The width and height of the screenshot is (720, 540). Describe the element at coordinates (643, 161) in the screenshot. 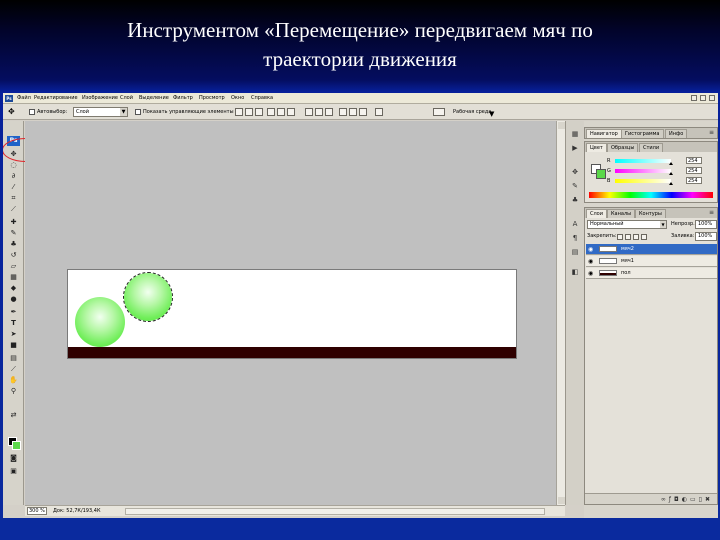

I see `red-slider` at that location.